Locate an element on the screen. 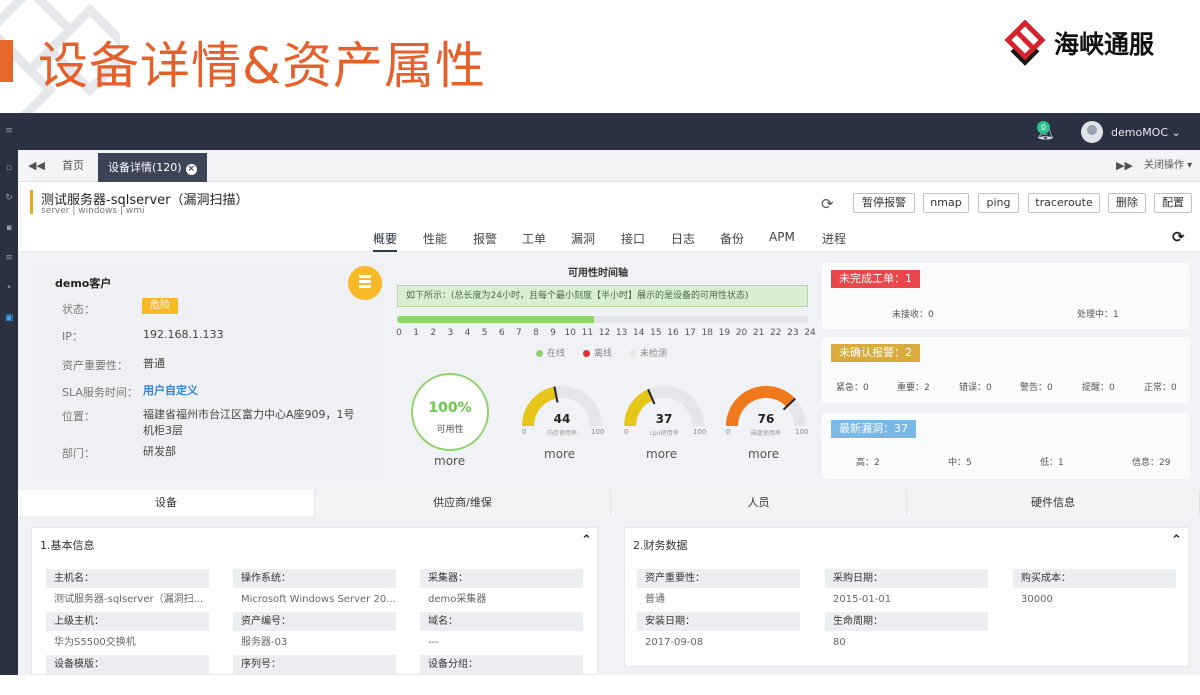 This screenshot has height=695, width=1200. workorder-tag: 未完成工单：1 is located at coordinates (875, 279).